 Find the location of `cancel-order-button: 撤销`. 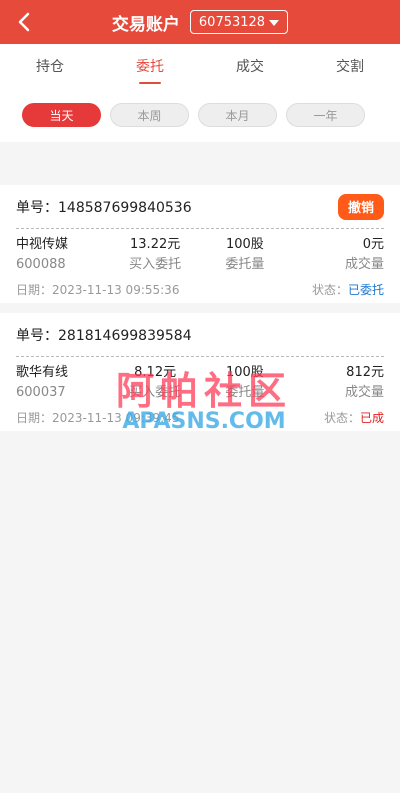

cancel-order-button: 撤销 is located at coordinates (361, 206).